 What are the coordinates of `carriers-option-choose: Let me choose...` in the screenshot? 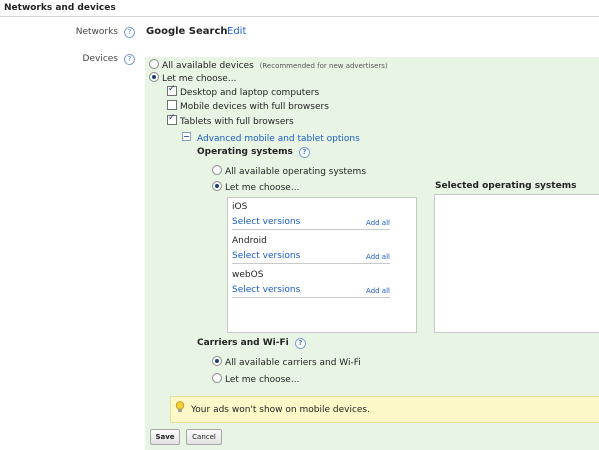 It's located at (255, 379).